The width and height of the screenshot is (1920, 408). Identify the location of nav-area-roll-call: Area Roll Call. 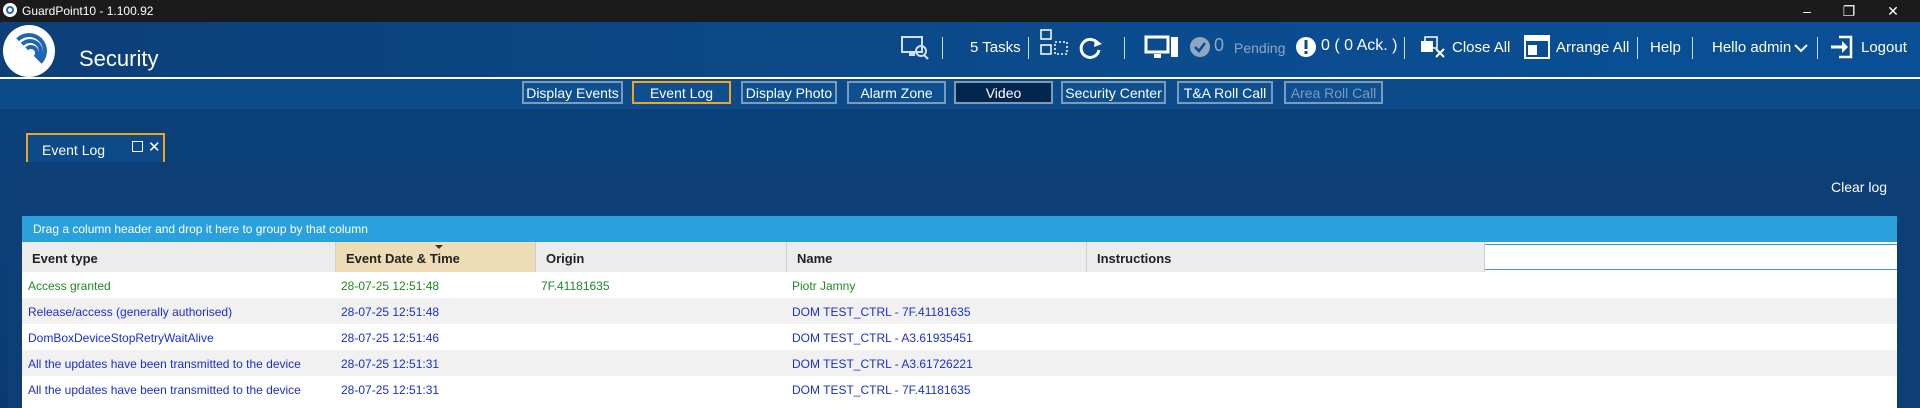
(1333, 92).